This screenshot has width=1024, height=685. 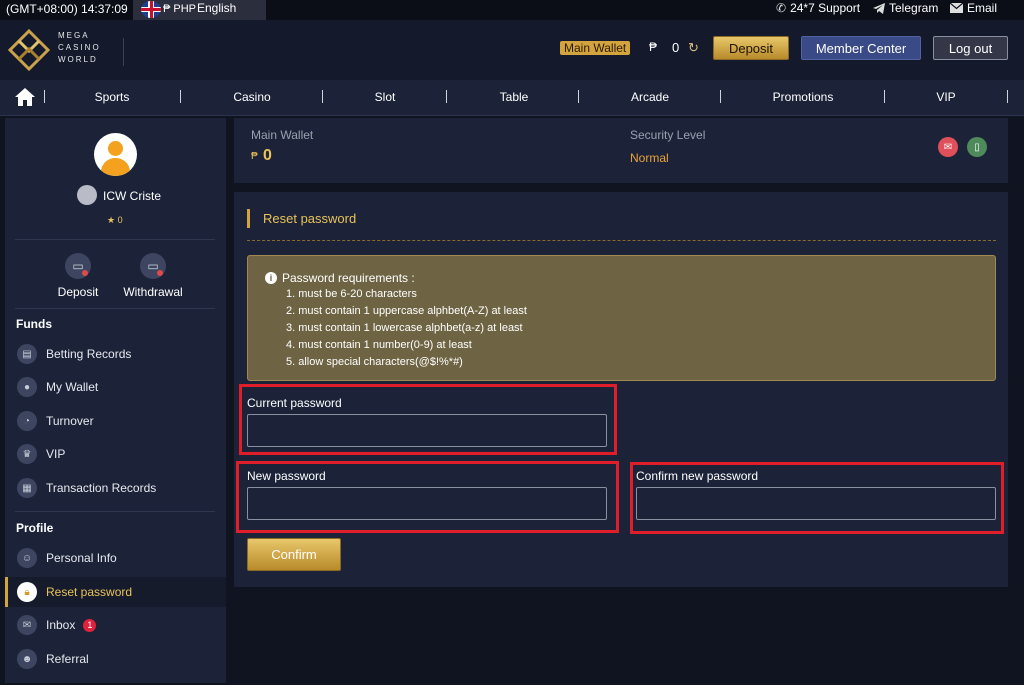 What do you see at coordinates (653, 47) in the screenshot?
I see `currency-symbol: ₱` at bounding box center [653, 47].